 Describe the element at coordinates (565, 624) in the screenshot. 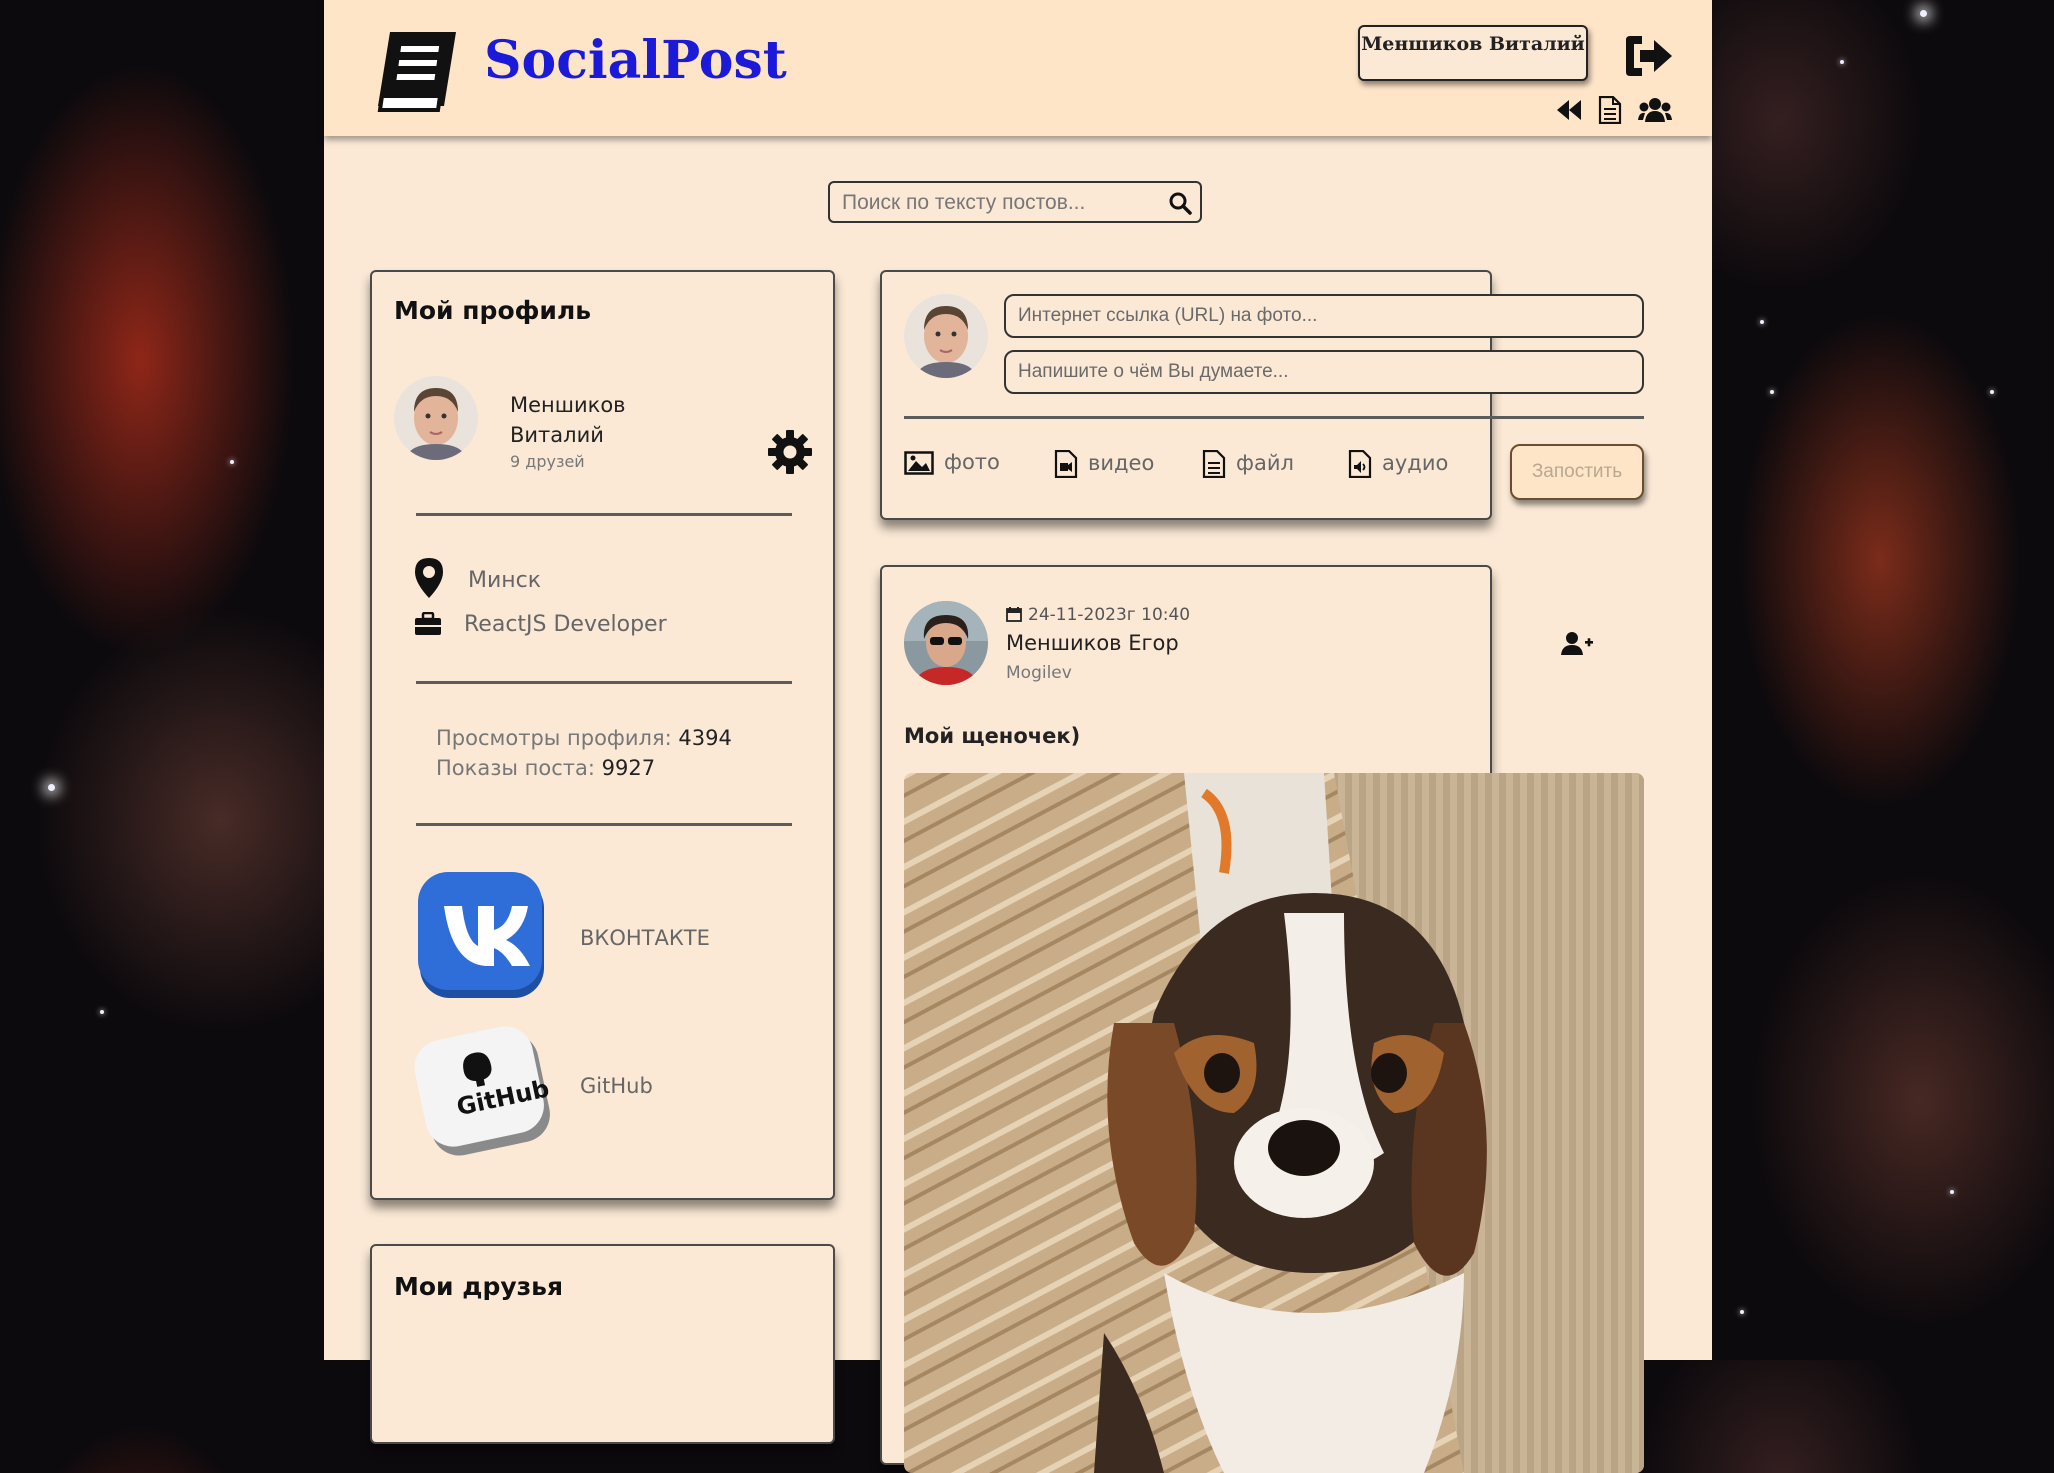

I see `profile-job: ReactJS Developer` at that location.